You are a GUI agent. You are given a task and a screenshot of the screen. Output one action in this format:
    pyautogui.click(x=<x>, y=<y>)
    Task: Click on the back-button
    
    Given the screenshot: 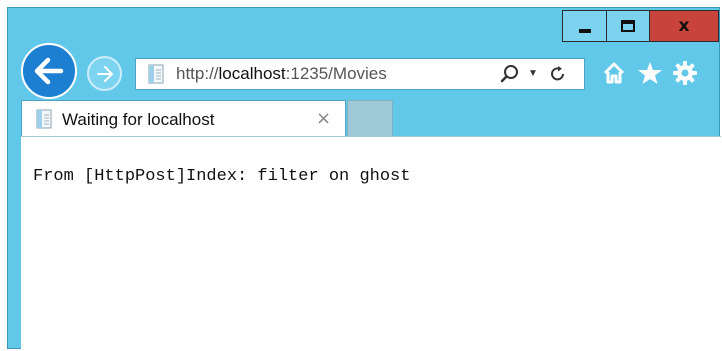 What is the action you would take?
    pyautogui.click(x=49, y=71)
    